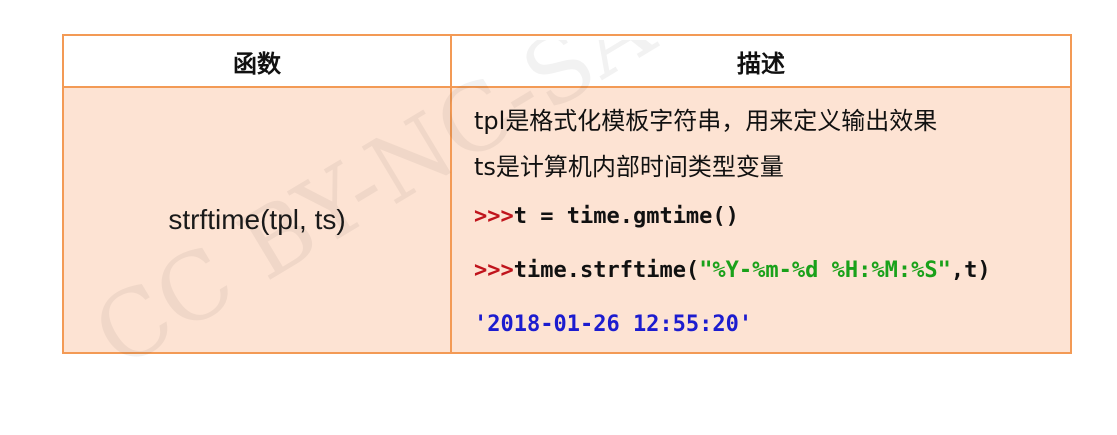 The width and height of the screenshot is (1117, 435). I want to click on description-line-tpl: tpl是格式化模板字符串，用来定义输出效果, so click(706, 121).